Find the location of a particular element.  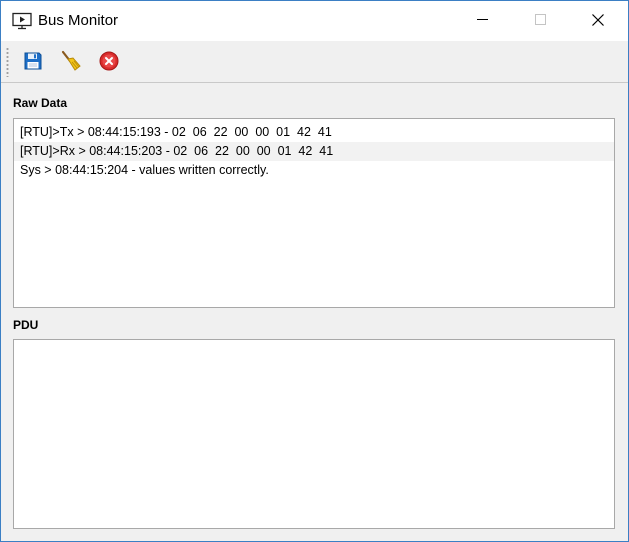

red-x-circle-icon is located at coordinates (109, 62).